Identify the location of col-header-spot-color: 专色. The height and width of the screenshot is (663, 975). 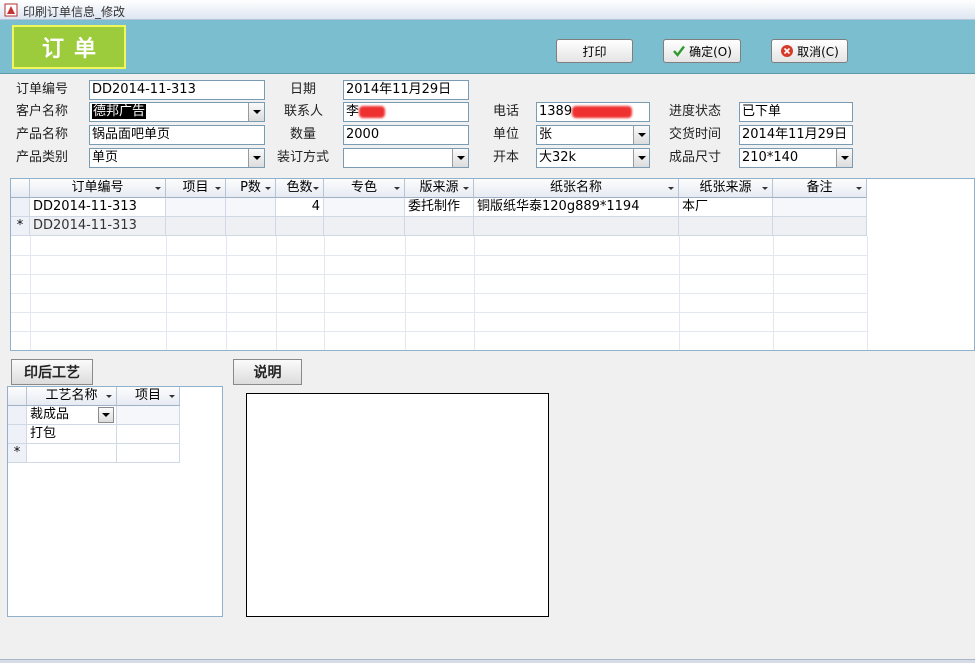
(364, 188).